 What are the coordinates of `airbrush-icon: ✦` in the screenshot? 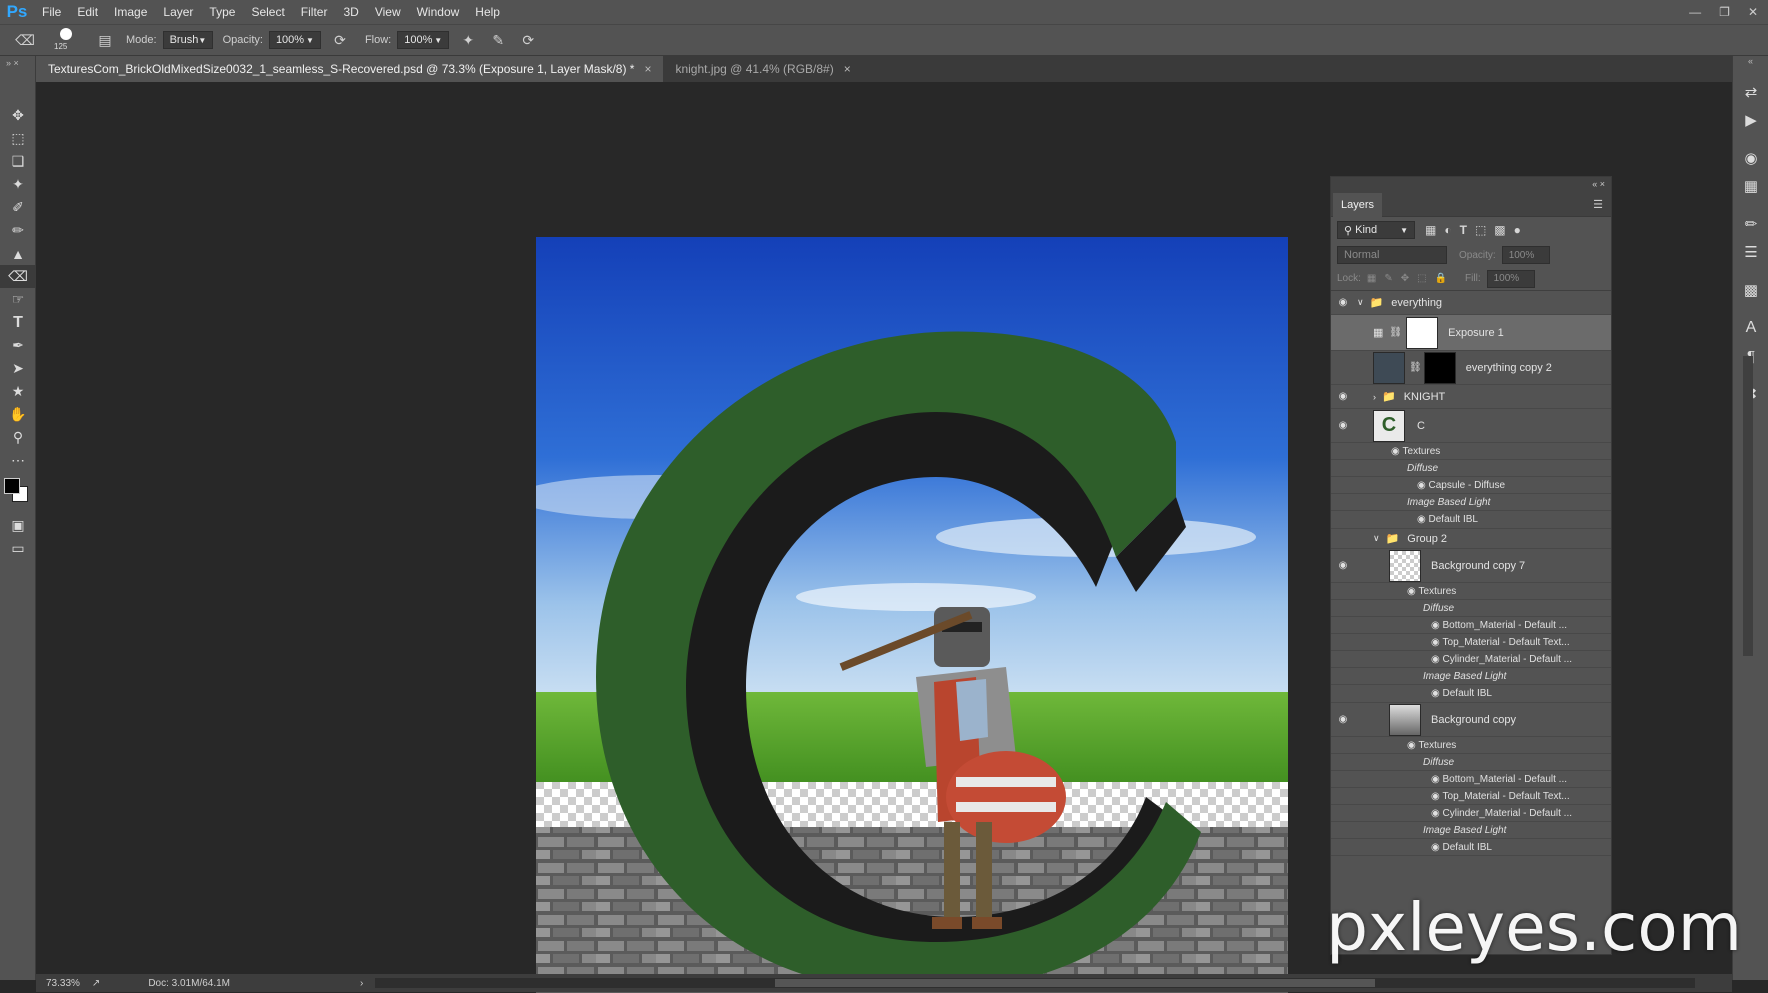 It's located at (468, 40).